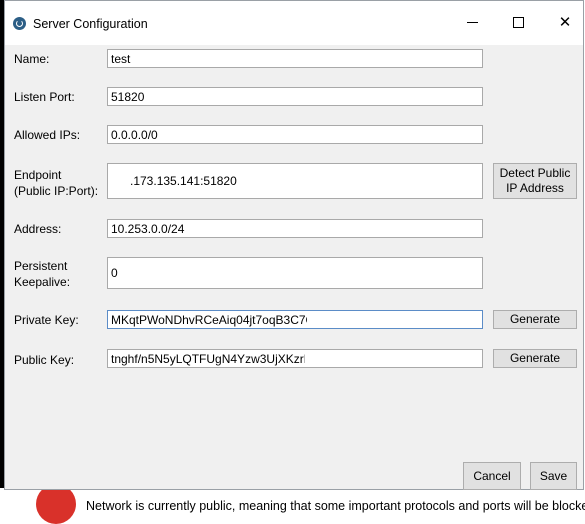 Image resolution: width=585 pixels, height=524 pixels. Describe the element at coordinates (44, 97) in the screenshot. I see `listen-port-label: Listen Port:` at that location.